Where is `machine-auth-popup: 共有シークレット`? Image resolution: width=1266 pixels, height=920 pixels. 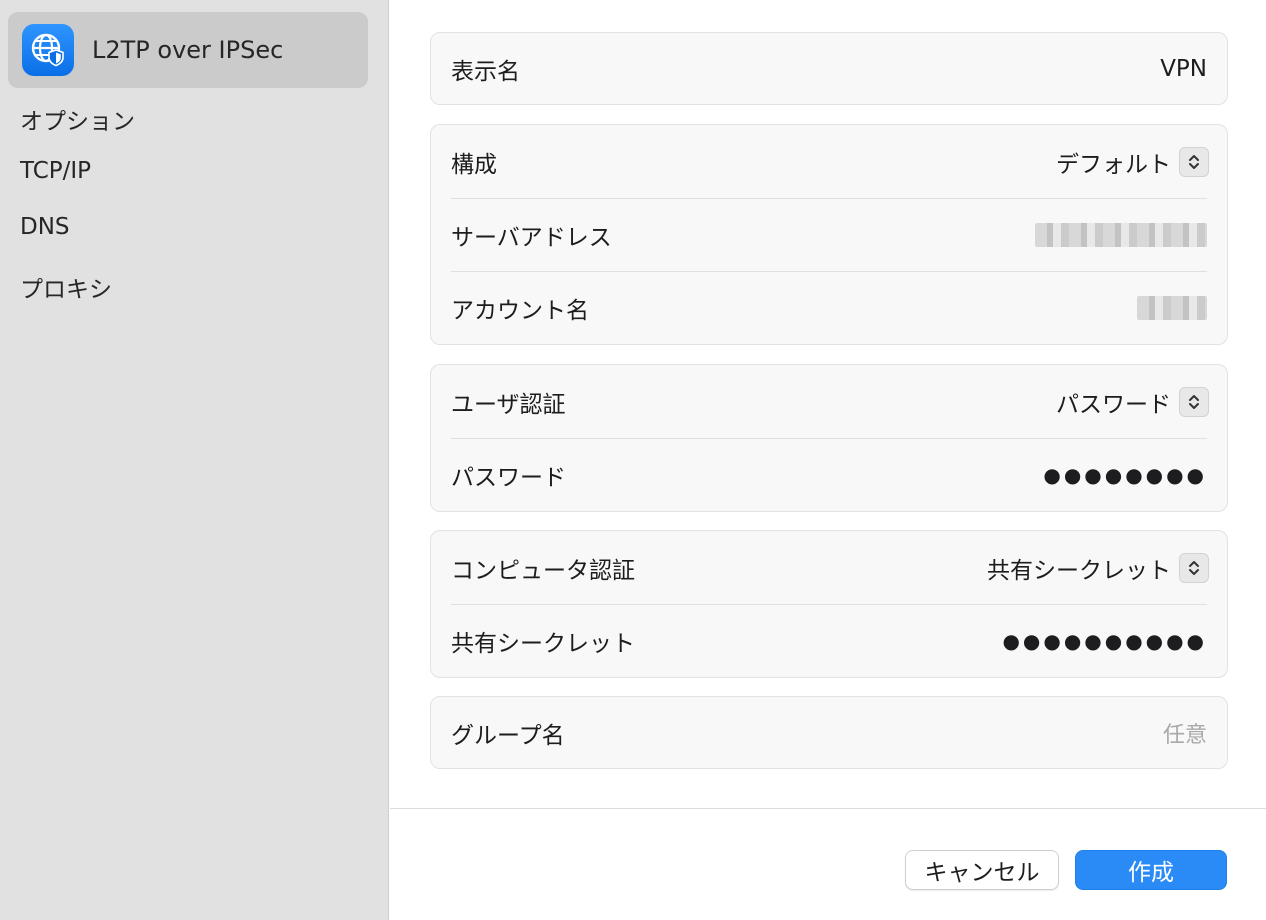
machine-auth-popup: 共有シークレット is located at coordinates (1098, 568).